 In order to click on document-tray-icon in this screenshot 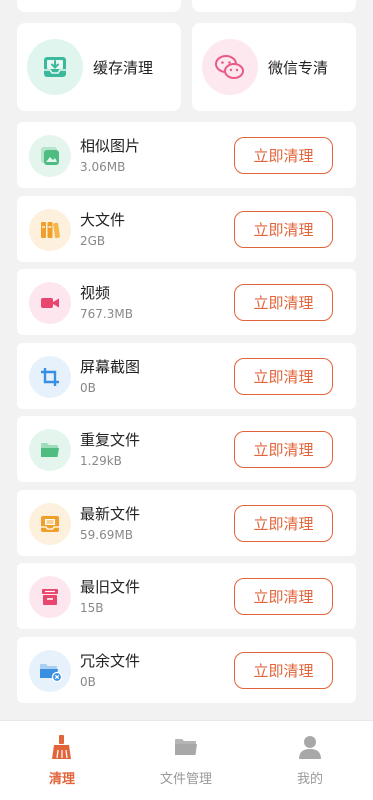, I will do `click(50, 524)`.